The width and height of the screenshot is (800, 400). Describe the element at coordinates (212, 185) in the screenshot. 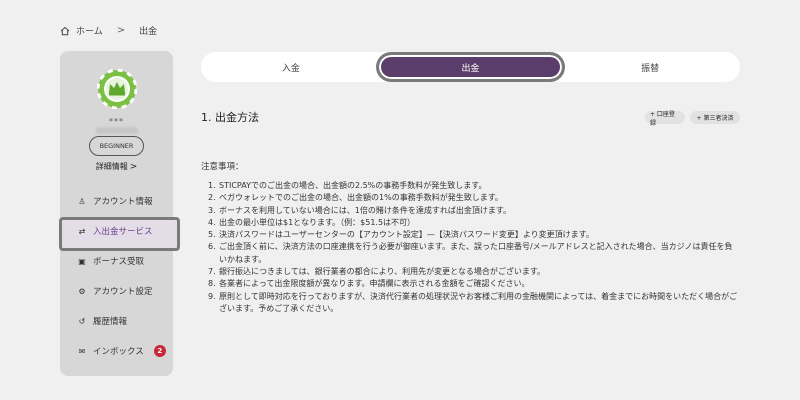

I see `note-number: 1.` at that location.